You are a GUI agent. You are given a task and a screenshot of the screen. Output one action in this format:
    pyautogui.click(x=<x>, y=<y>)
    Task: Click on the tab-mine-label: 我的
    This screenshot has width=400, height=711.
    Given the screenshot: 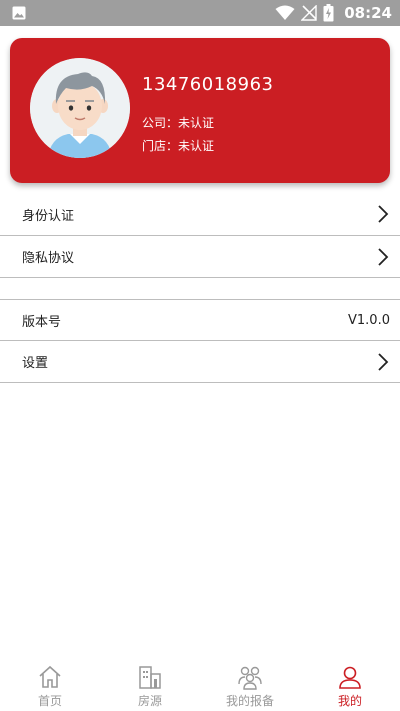 What is the action you would take?
    pyautogui.click(x=349, y=701)
    